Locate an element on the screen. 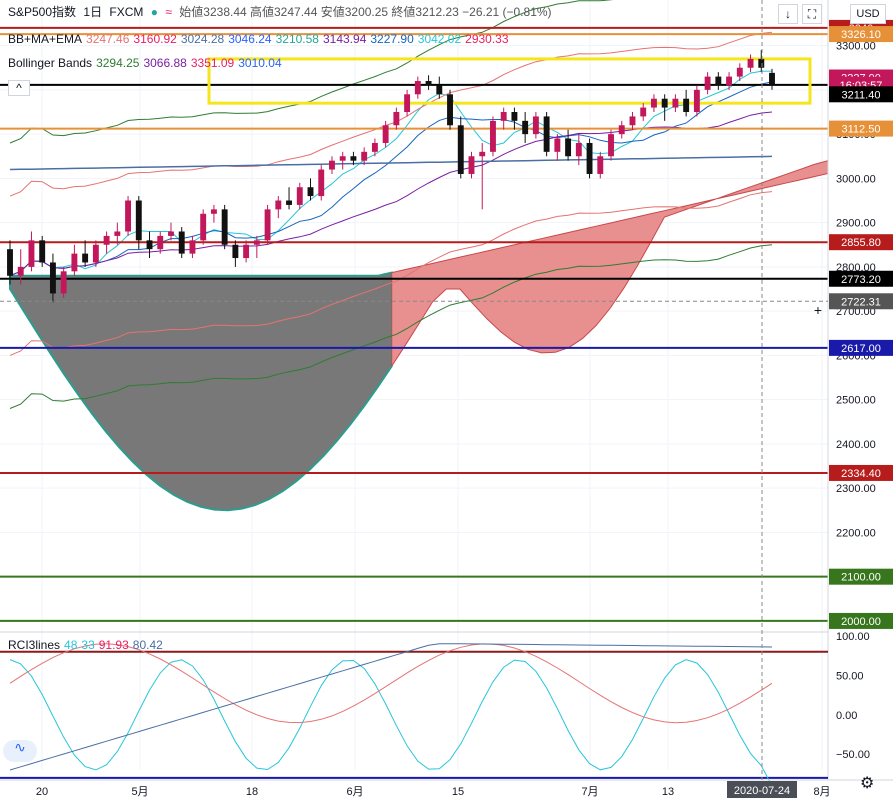 The image size is (893, 802). time-tick-label: 6月 is located at coordinates (354, 792).